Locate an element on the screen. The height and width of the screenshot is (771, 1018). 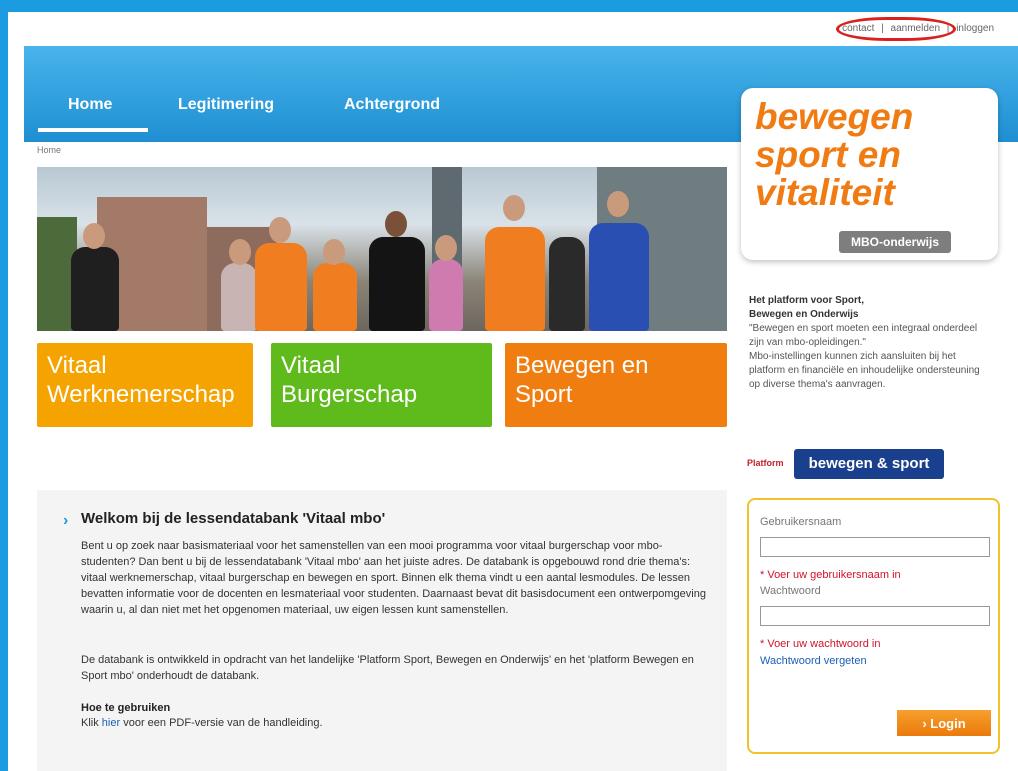
username-error: * Voer uw gebruikersnaam in is located at coordinates (830, 575).